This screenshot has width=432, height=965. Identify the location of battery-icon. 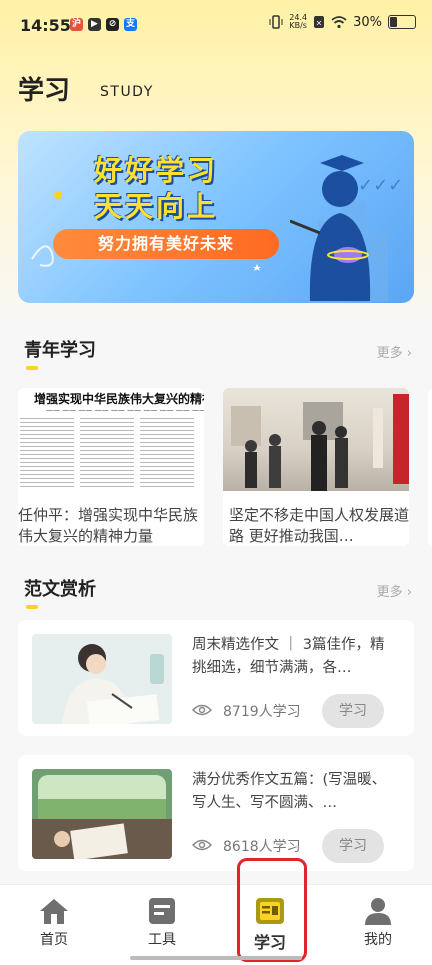
(402, 22).